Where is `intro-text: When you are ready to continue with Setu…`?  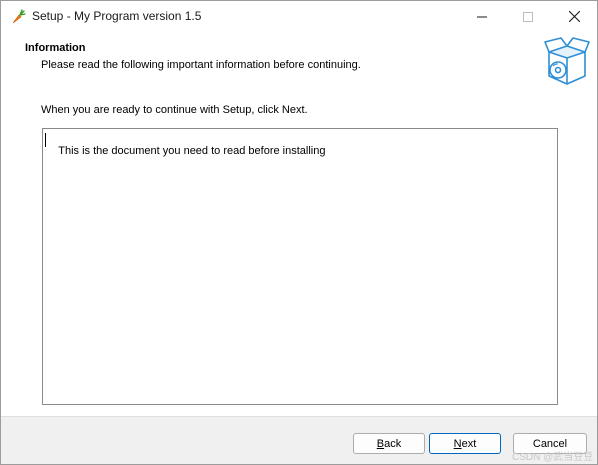 intro-text: When you are ready to continue with Setu… is located at coordinates (174, 110).